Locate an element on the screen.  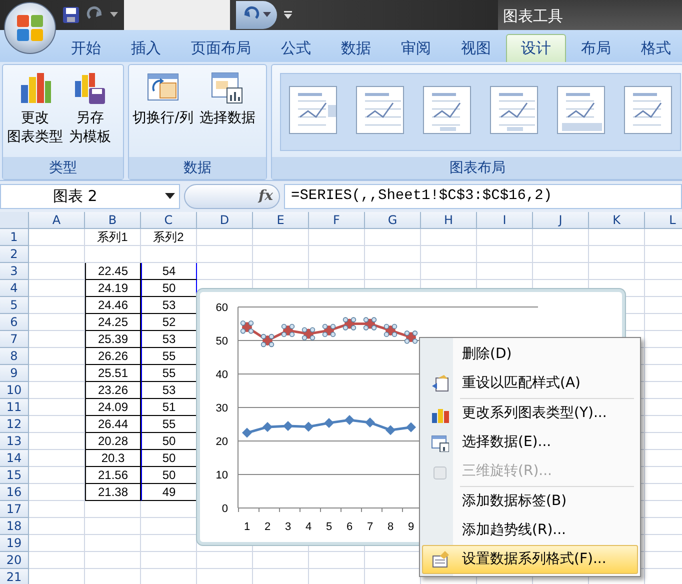
row-header: 18 is located at coordinates (14, 526).